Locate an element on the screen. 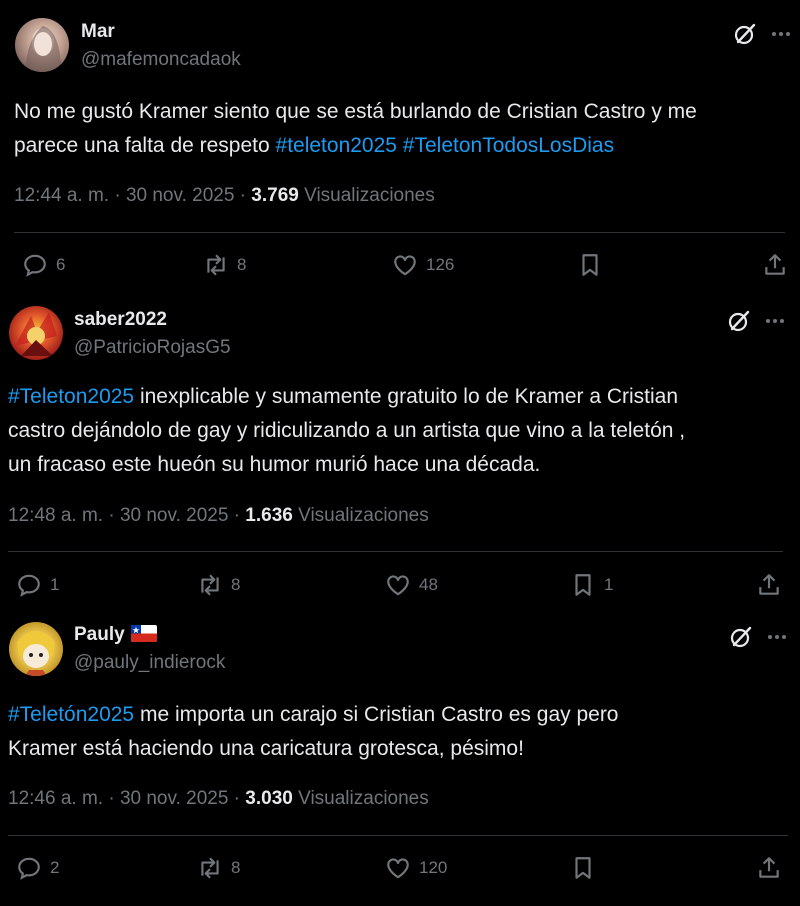 This screenshot has height=906, width=800. display-name: saber2022 is located at coordinates (120, 320).